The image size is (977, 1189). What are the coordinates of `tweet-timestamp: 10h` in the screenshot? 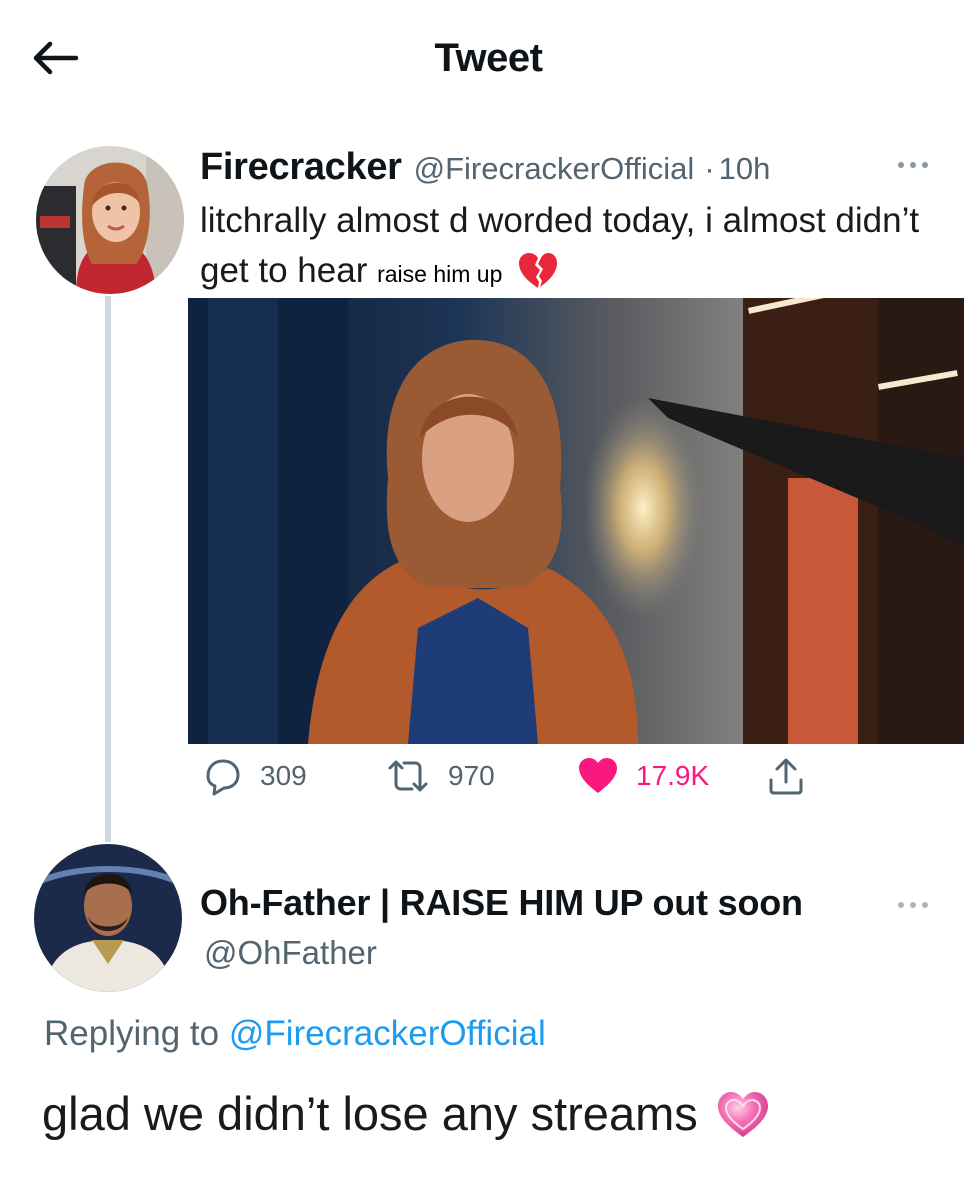 It's located at (745, 169).